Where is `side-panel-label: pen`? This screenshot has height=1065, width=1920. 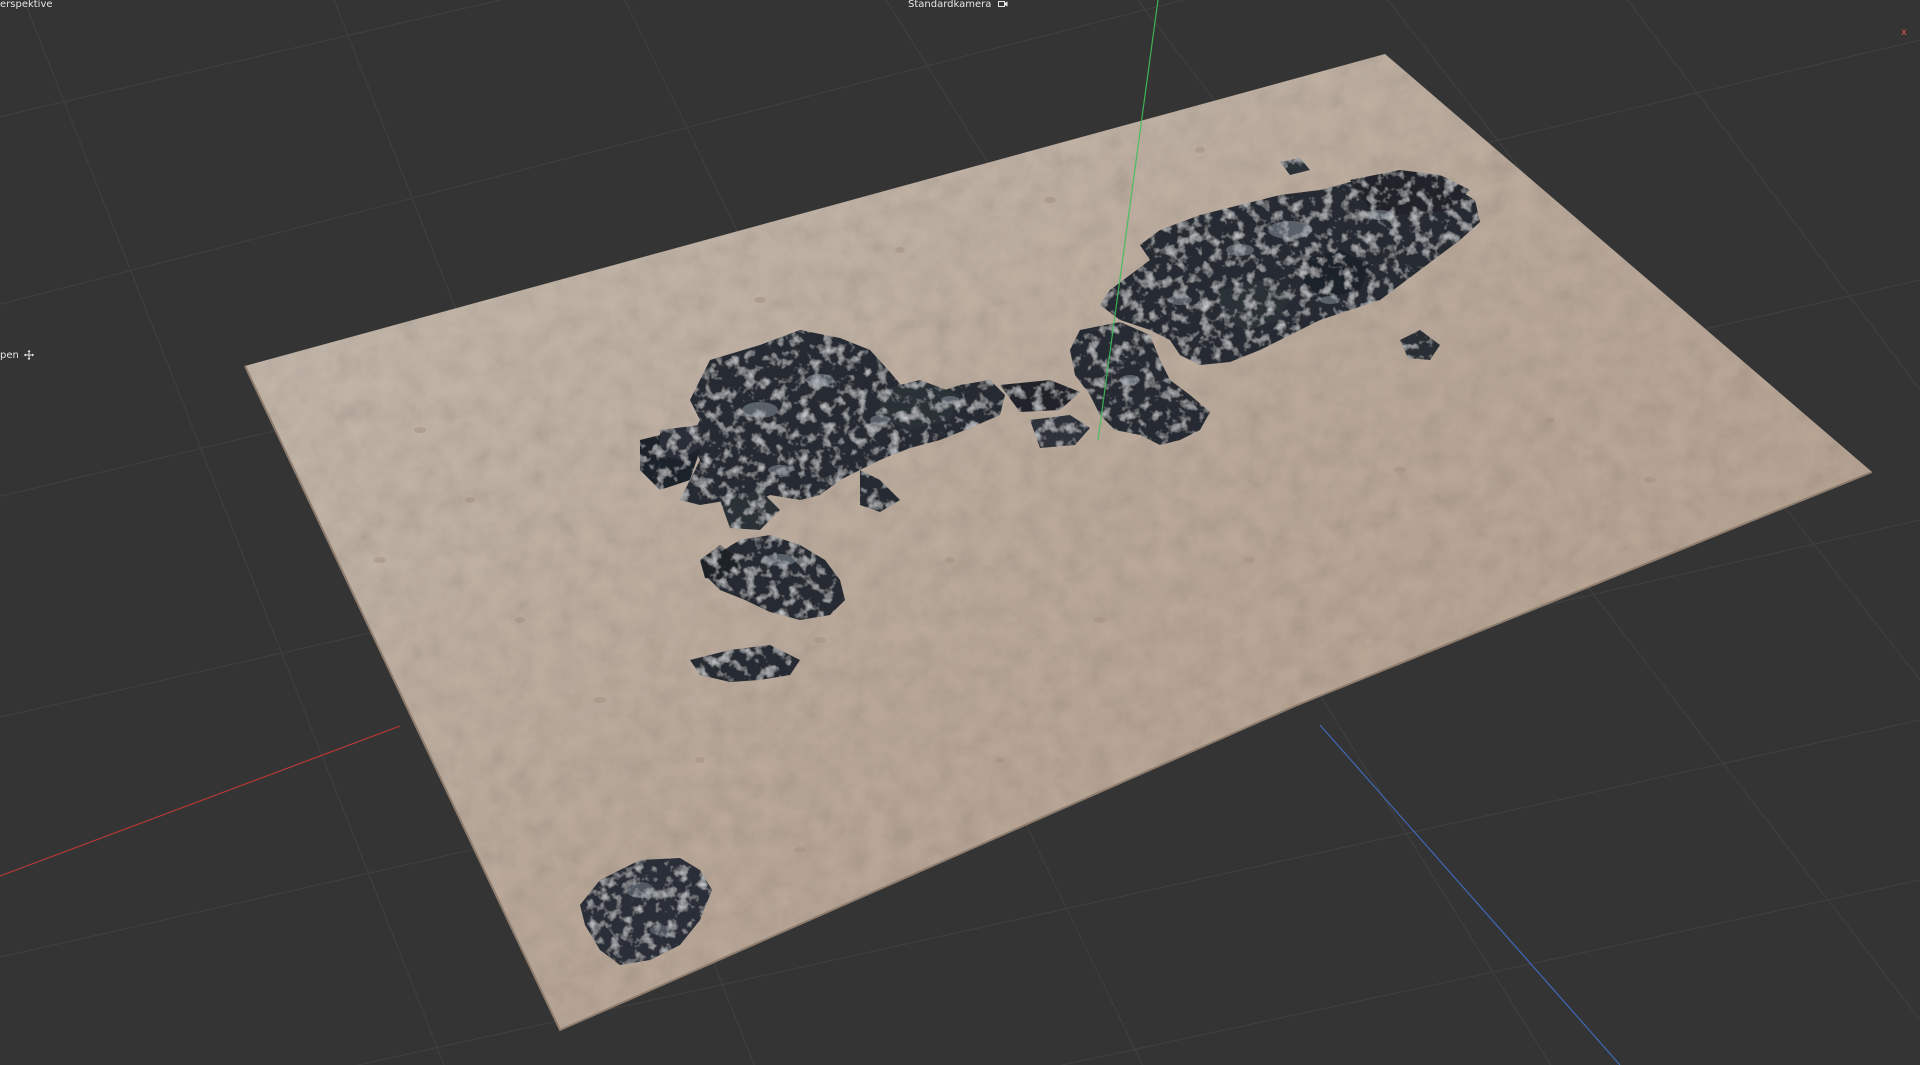 side-panel-label: pen is located at coordinates (17, 356).